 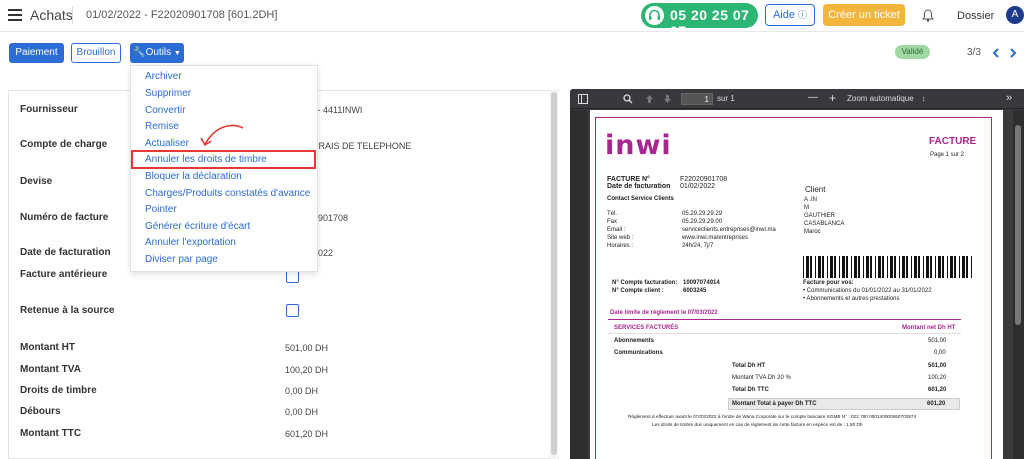 What do you see at coordinates (790, 15) in the screenshot?
I see `help-button: Aide ⓘ` at bounding box center [790, 15].